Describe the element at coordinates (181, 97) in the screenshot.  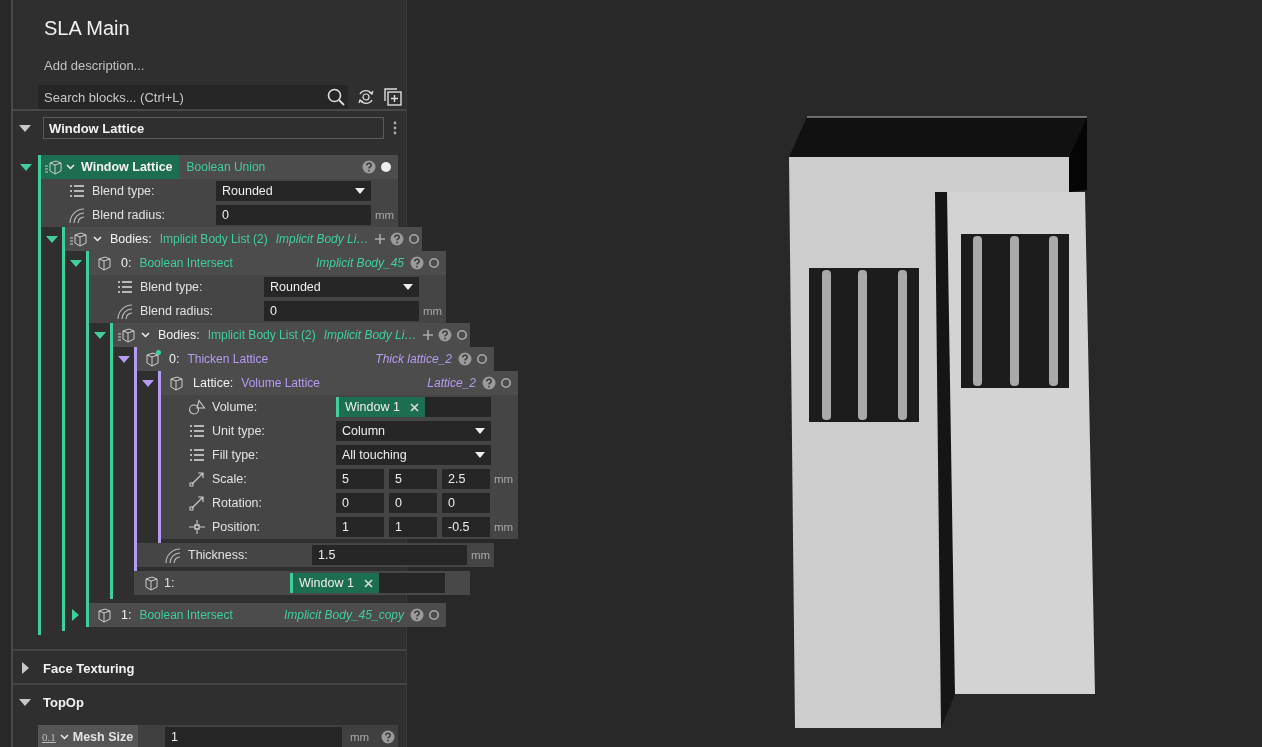
I see `search-field: Search blocks... (Ctrl+L)` at that location.